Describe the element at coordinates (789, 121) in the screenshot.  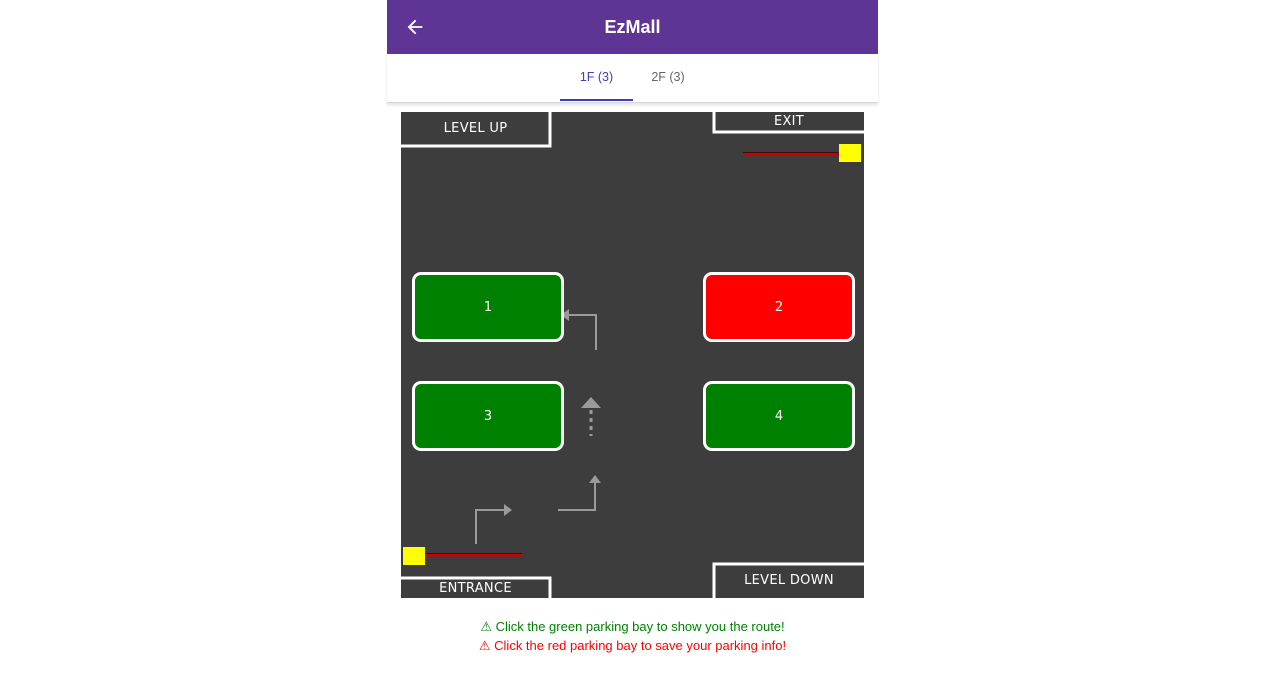
I see `exit-label: EXIT` at that location.